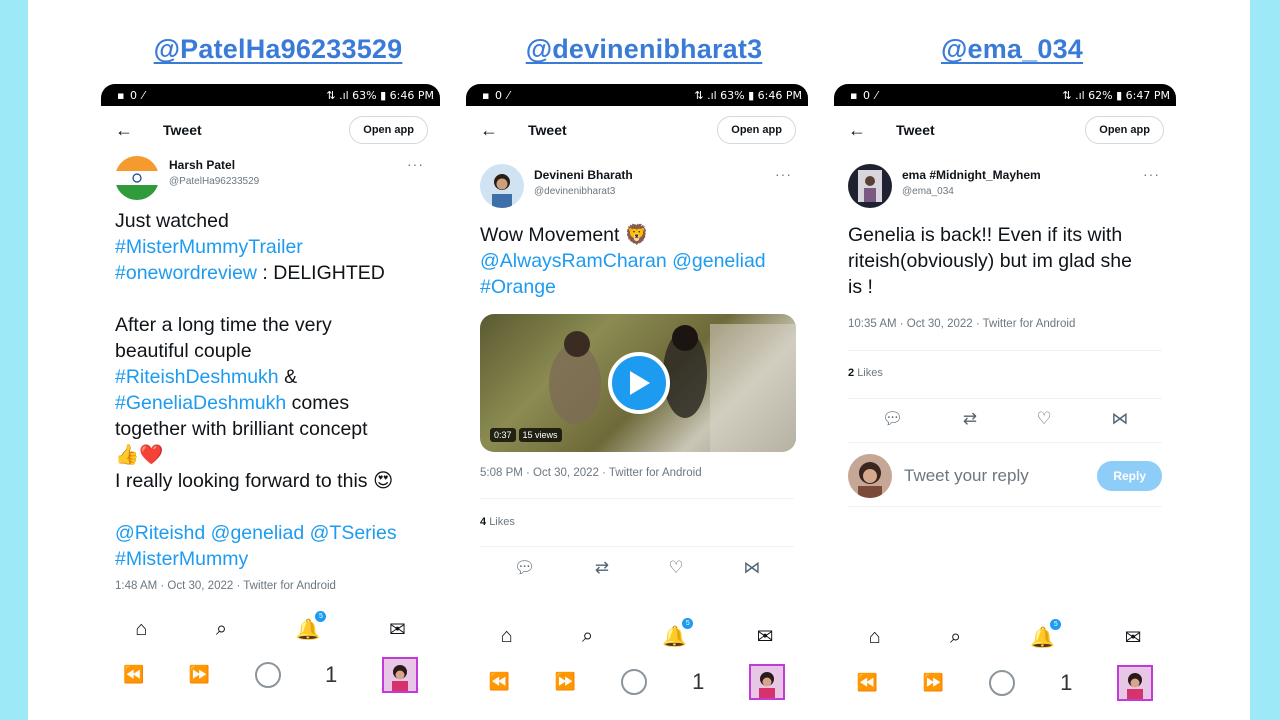  I want to click on page-title: Tweet, so click(547, 130).